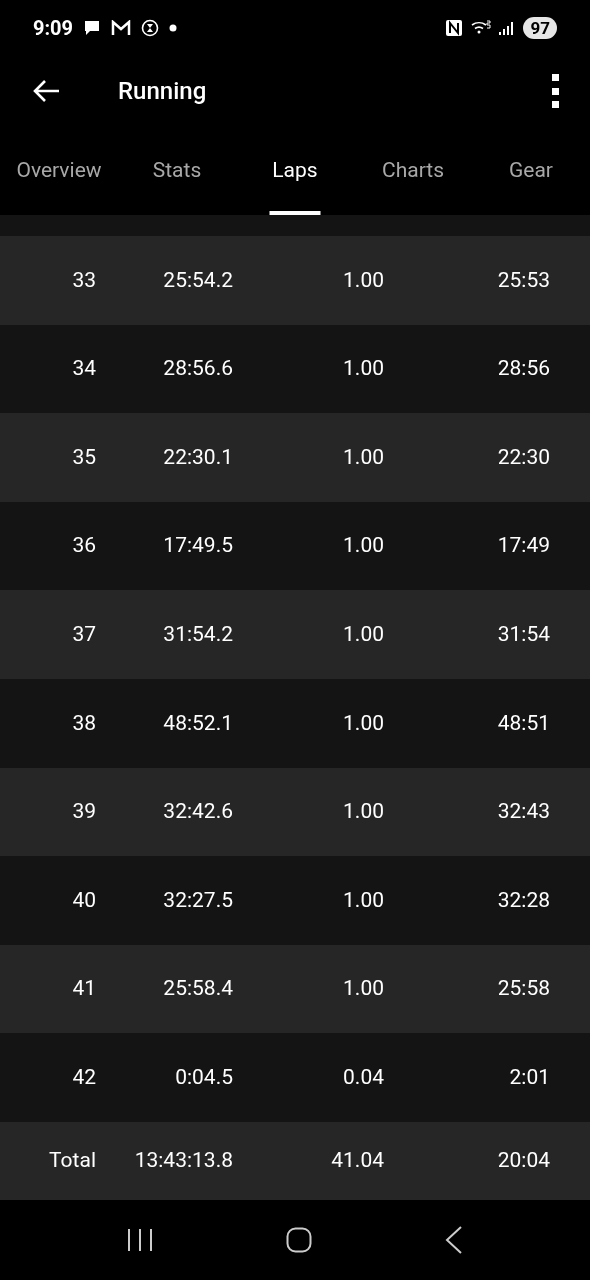 The height and width of the screenshot is (1280, 590). I want to click on table-cell: 25:58, so click(523, 988).